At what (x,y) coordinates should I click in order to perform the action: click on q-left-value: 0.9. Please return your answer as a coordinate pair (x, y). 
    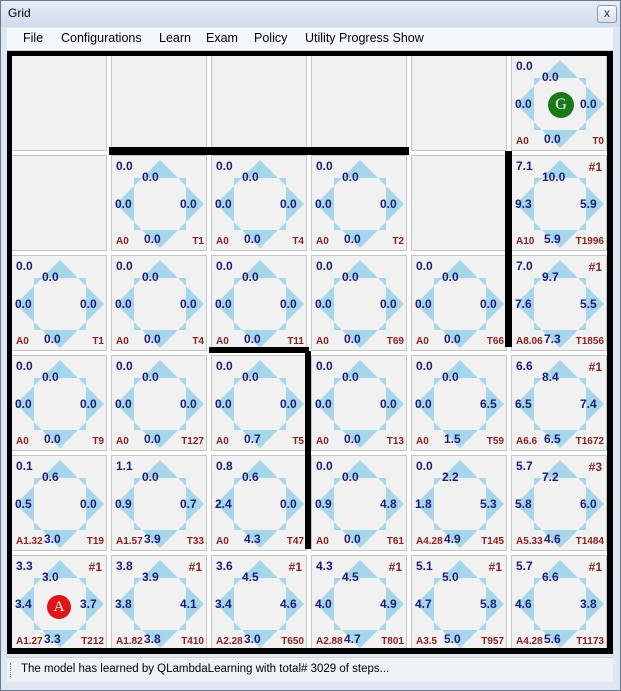
    Looking at the image, I should click on (123, 504).